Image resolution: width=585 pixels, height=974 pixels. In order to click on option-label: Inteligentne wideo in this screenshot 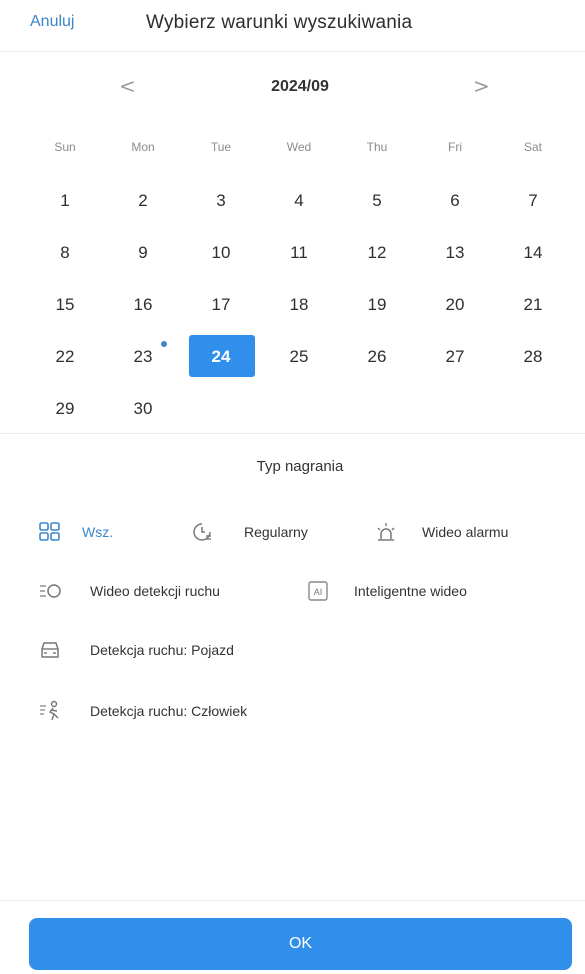, I will do `click(410, 591)`.